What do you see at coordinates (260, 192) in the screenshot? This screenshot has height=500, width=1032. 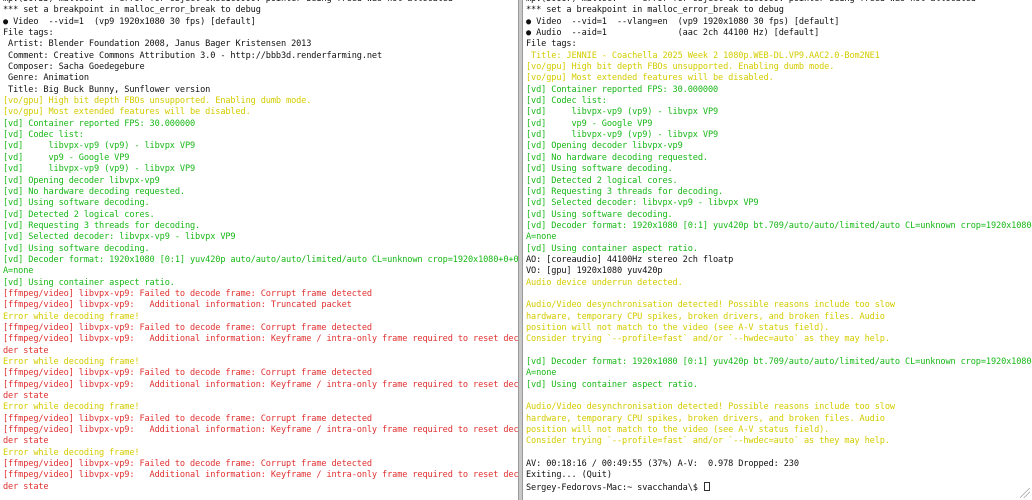 I see `left-terminal-line: [vd] No hardware decoding requested.` at bounding box center [260, 192].